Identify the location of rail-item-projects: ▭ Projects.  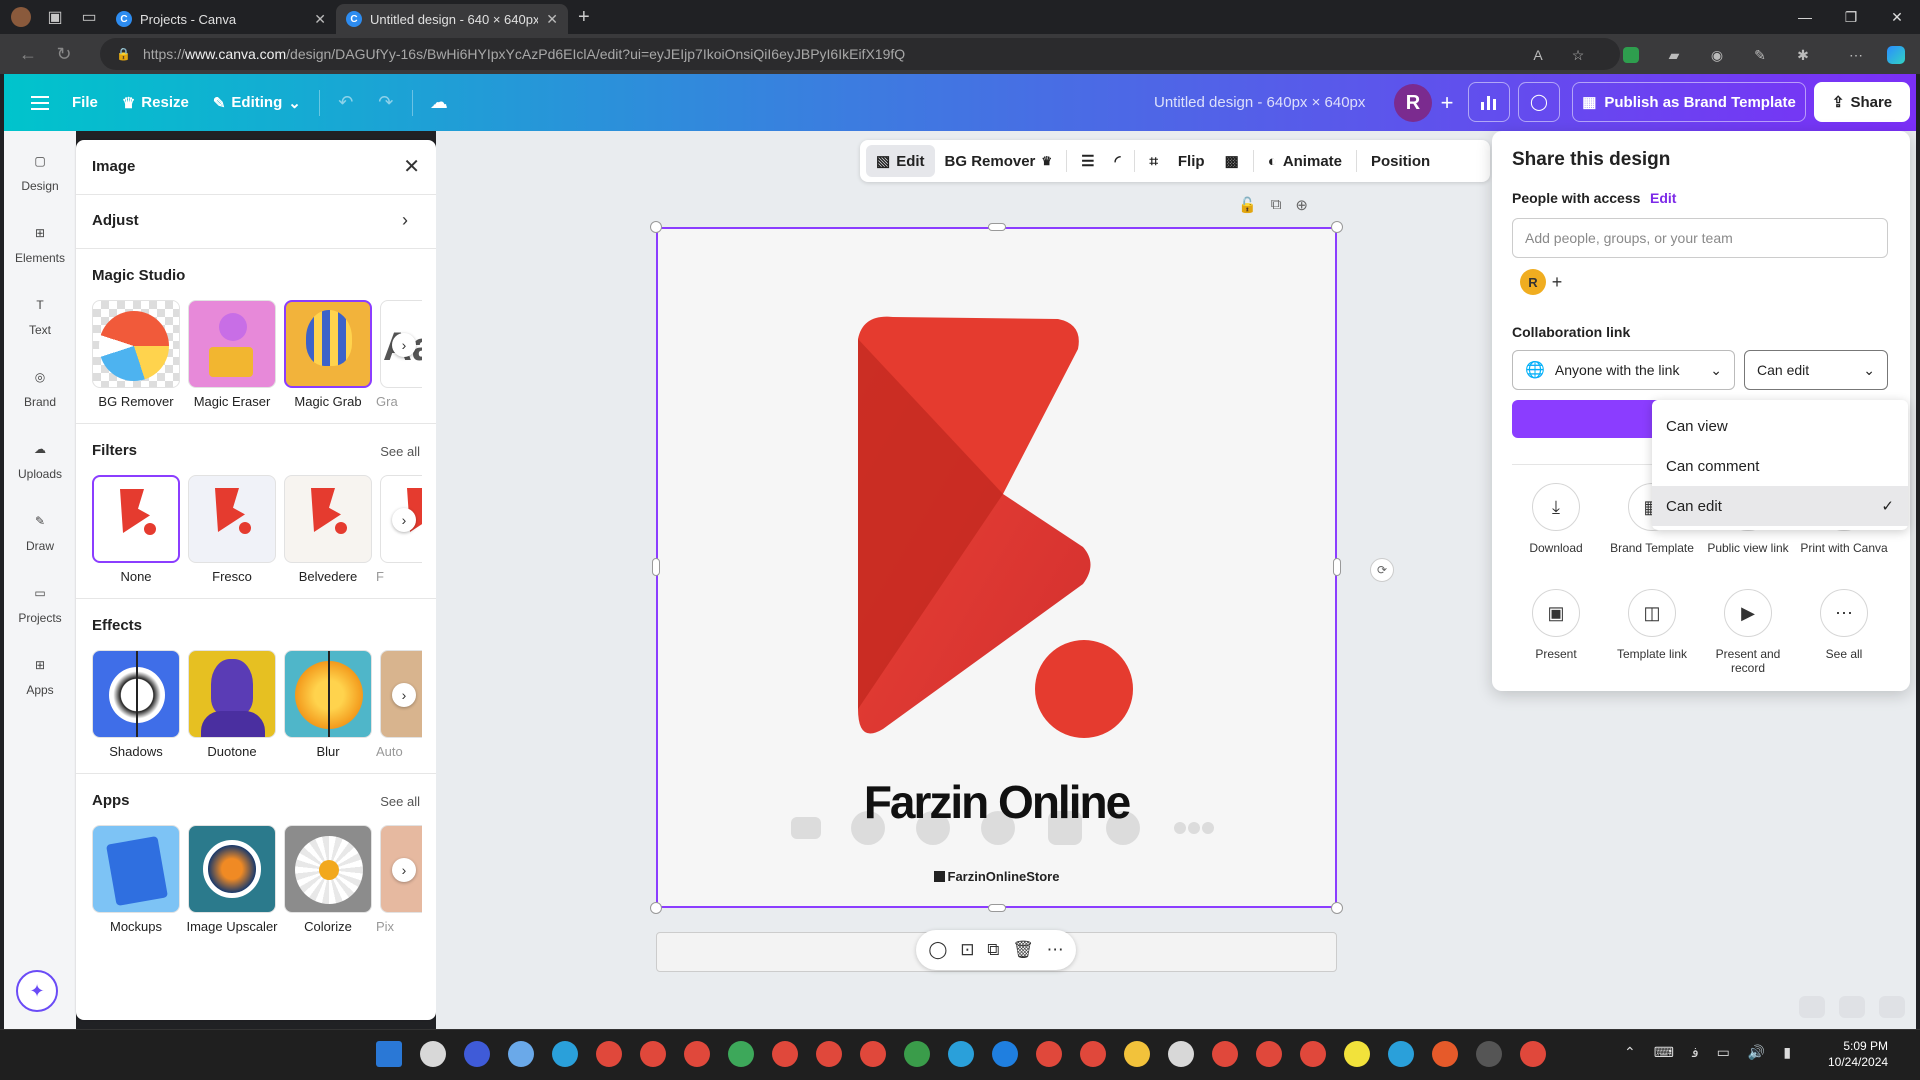
(40, 603).